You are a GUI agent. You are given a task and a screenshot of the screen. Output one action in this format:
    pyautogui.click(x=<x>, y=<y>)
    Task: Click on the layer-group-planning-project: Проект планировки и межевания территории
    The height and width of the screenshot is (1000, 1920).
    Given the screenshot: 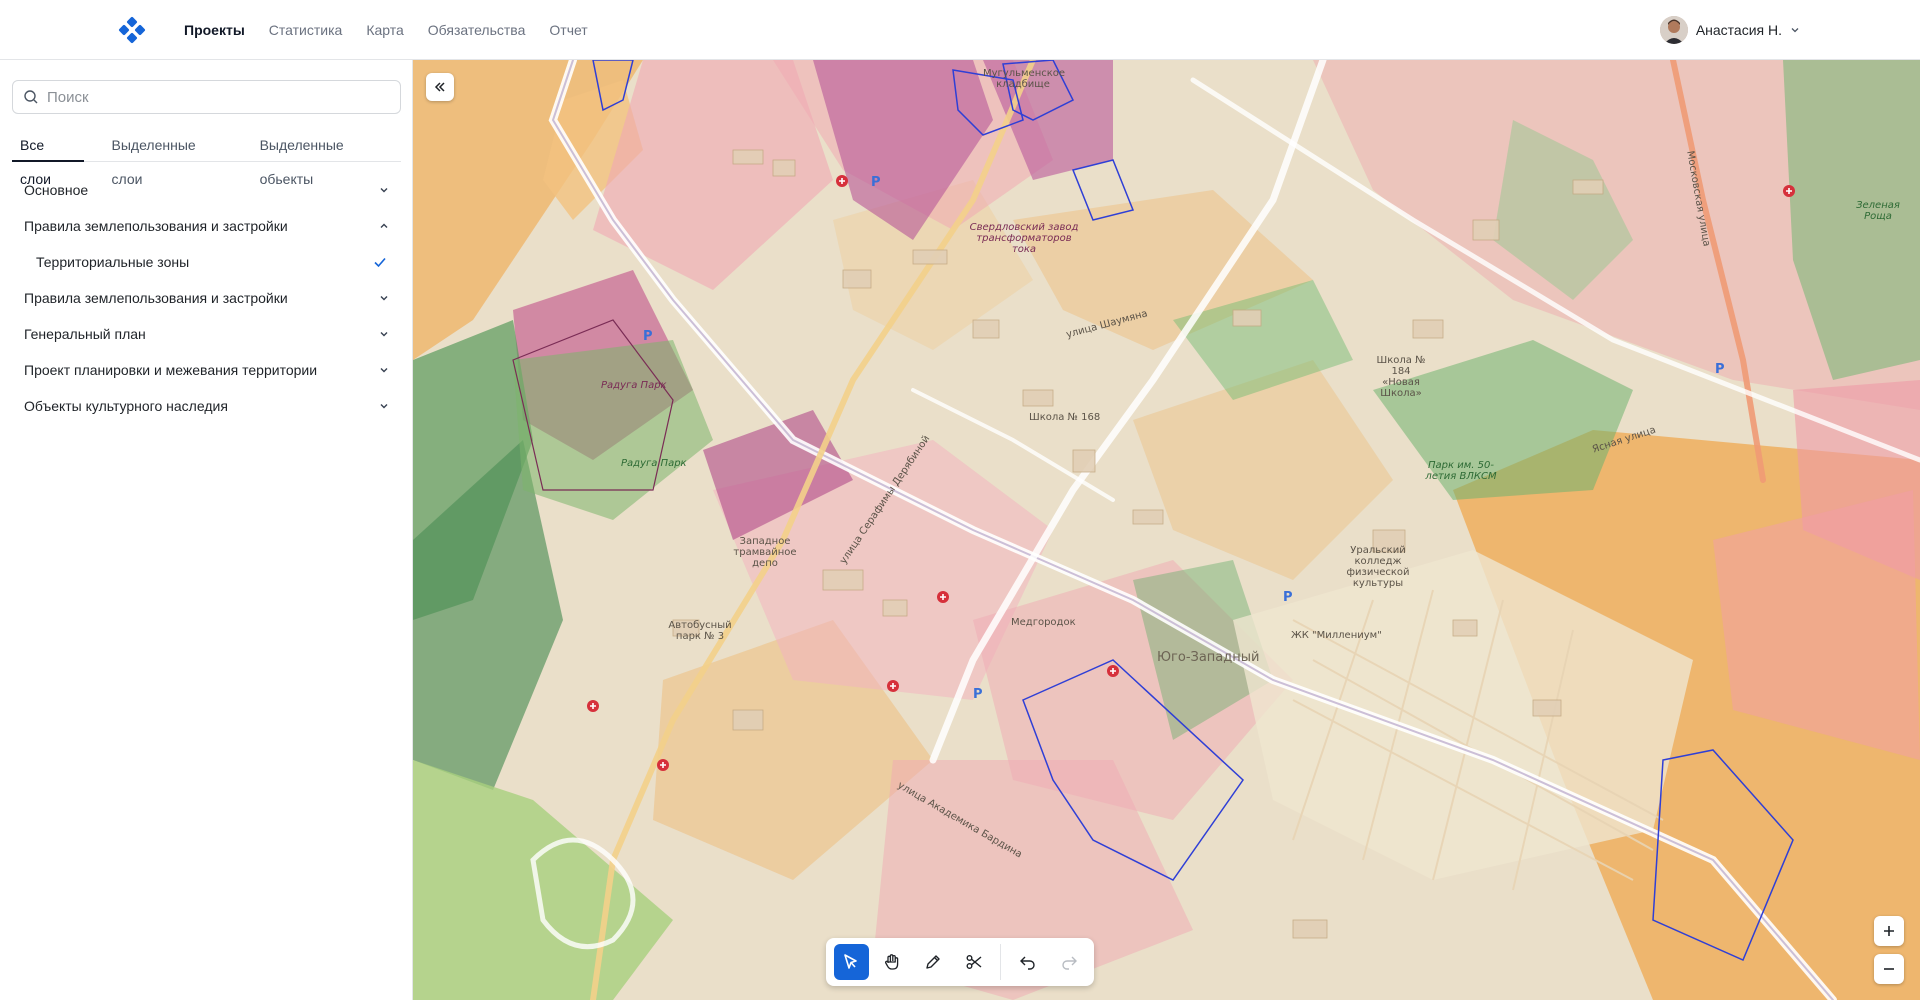 What is the action you would take?
    pyautogui.click(x=206, y=370)
    